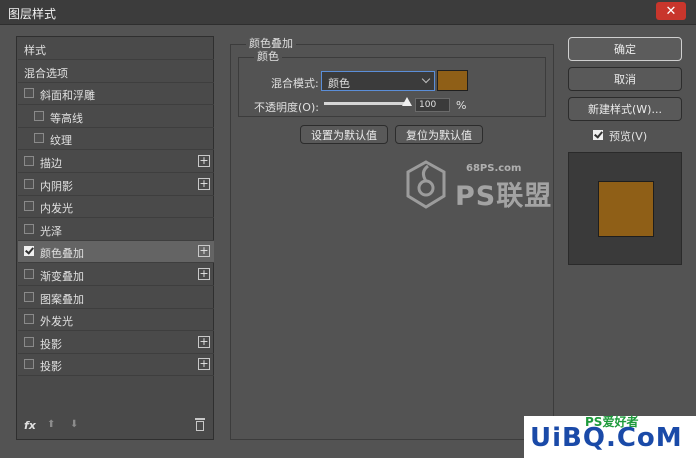 The height and width of the screenshot is (458, 696). What do you see at coordinates (286, 107) in the screenshot?
I see `opacity-label: 不透明度(O):` at bounding box center [286, 107].